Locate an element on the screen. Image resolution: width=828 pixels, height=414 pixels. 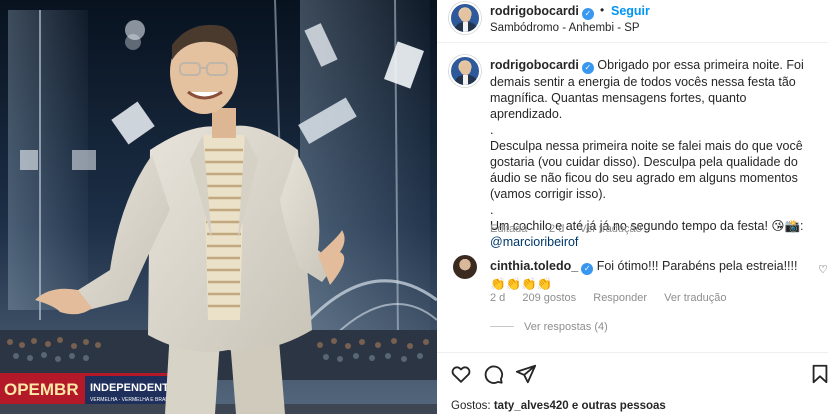
banner-right-text: INDEPENDENTE is located at coordinates (133, 388).